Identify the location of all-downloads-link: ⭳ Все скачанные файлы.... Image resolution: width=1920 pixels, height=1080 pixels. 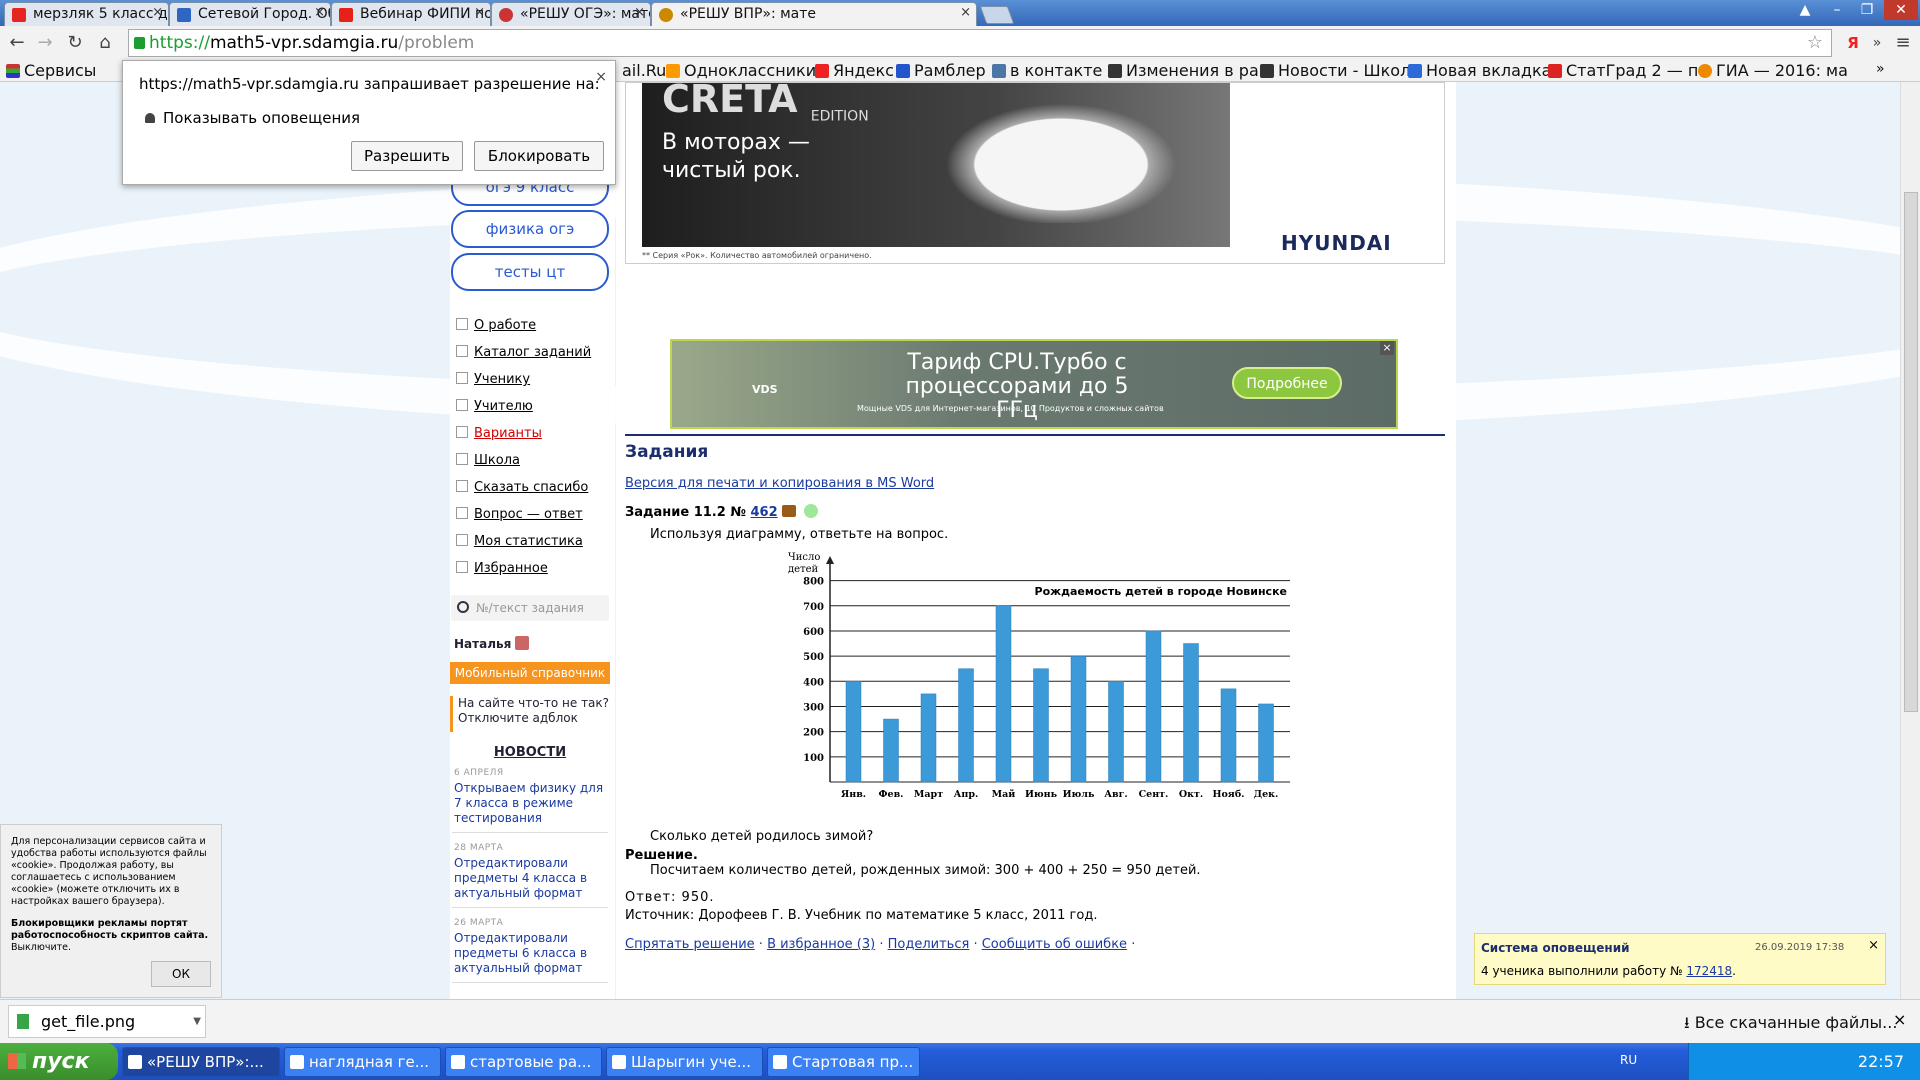
(1790, 1025).